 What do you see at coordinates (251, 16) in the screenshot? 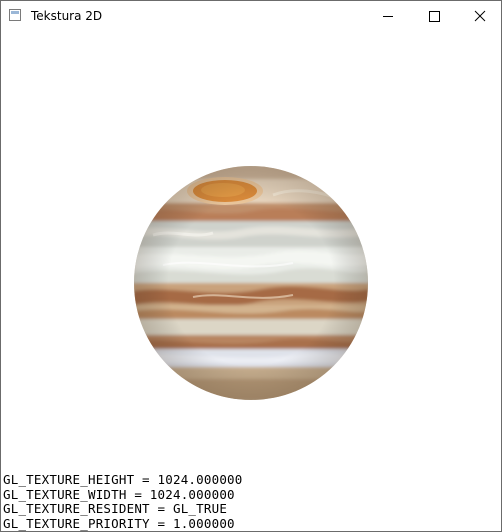
I see `title-bar: Tekstura 2D` at bounding box center [251, 16].